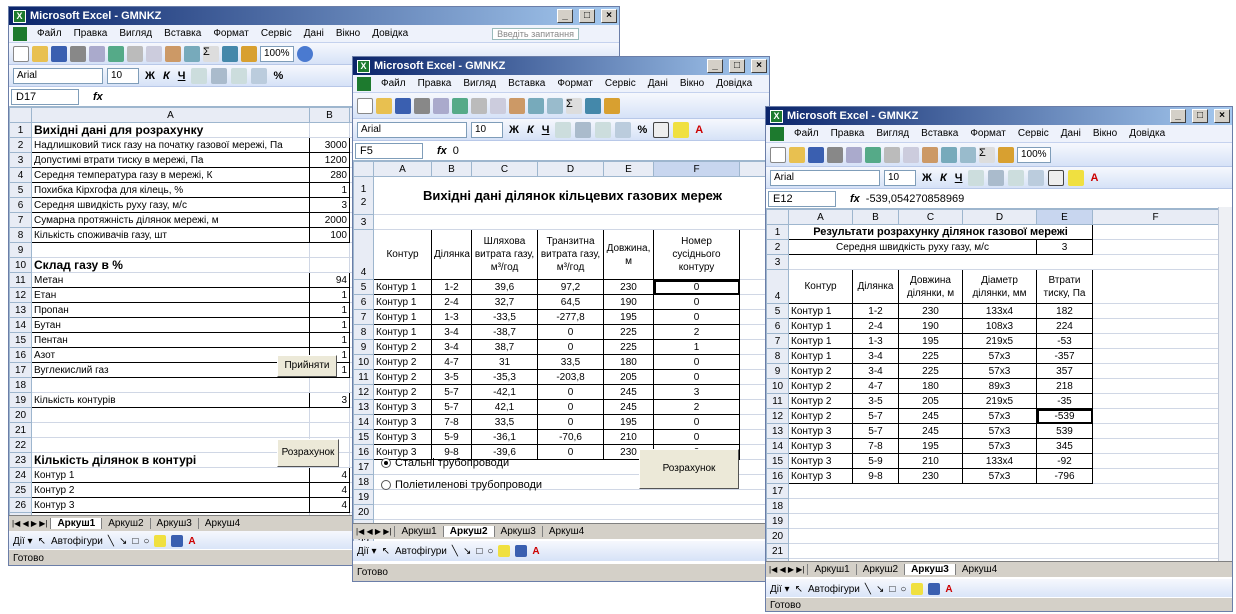  I want to click on table-cell: Контур 2, so click(820, 371).